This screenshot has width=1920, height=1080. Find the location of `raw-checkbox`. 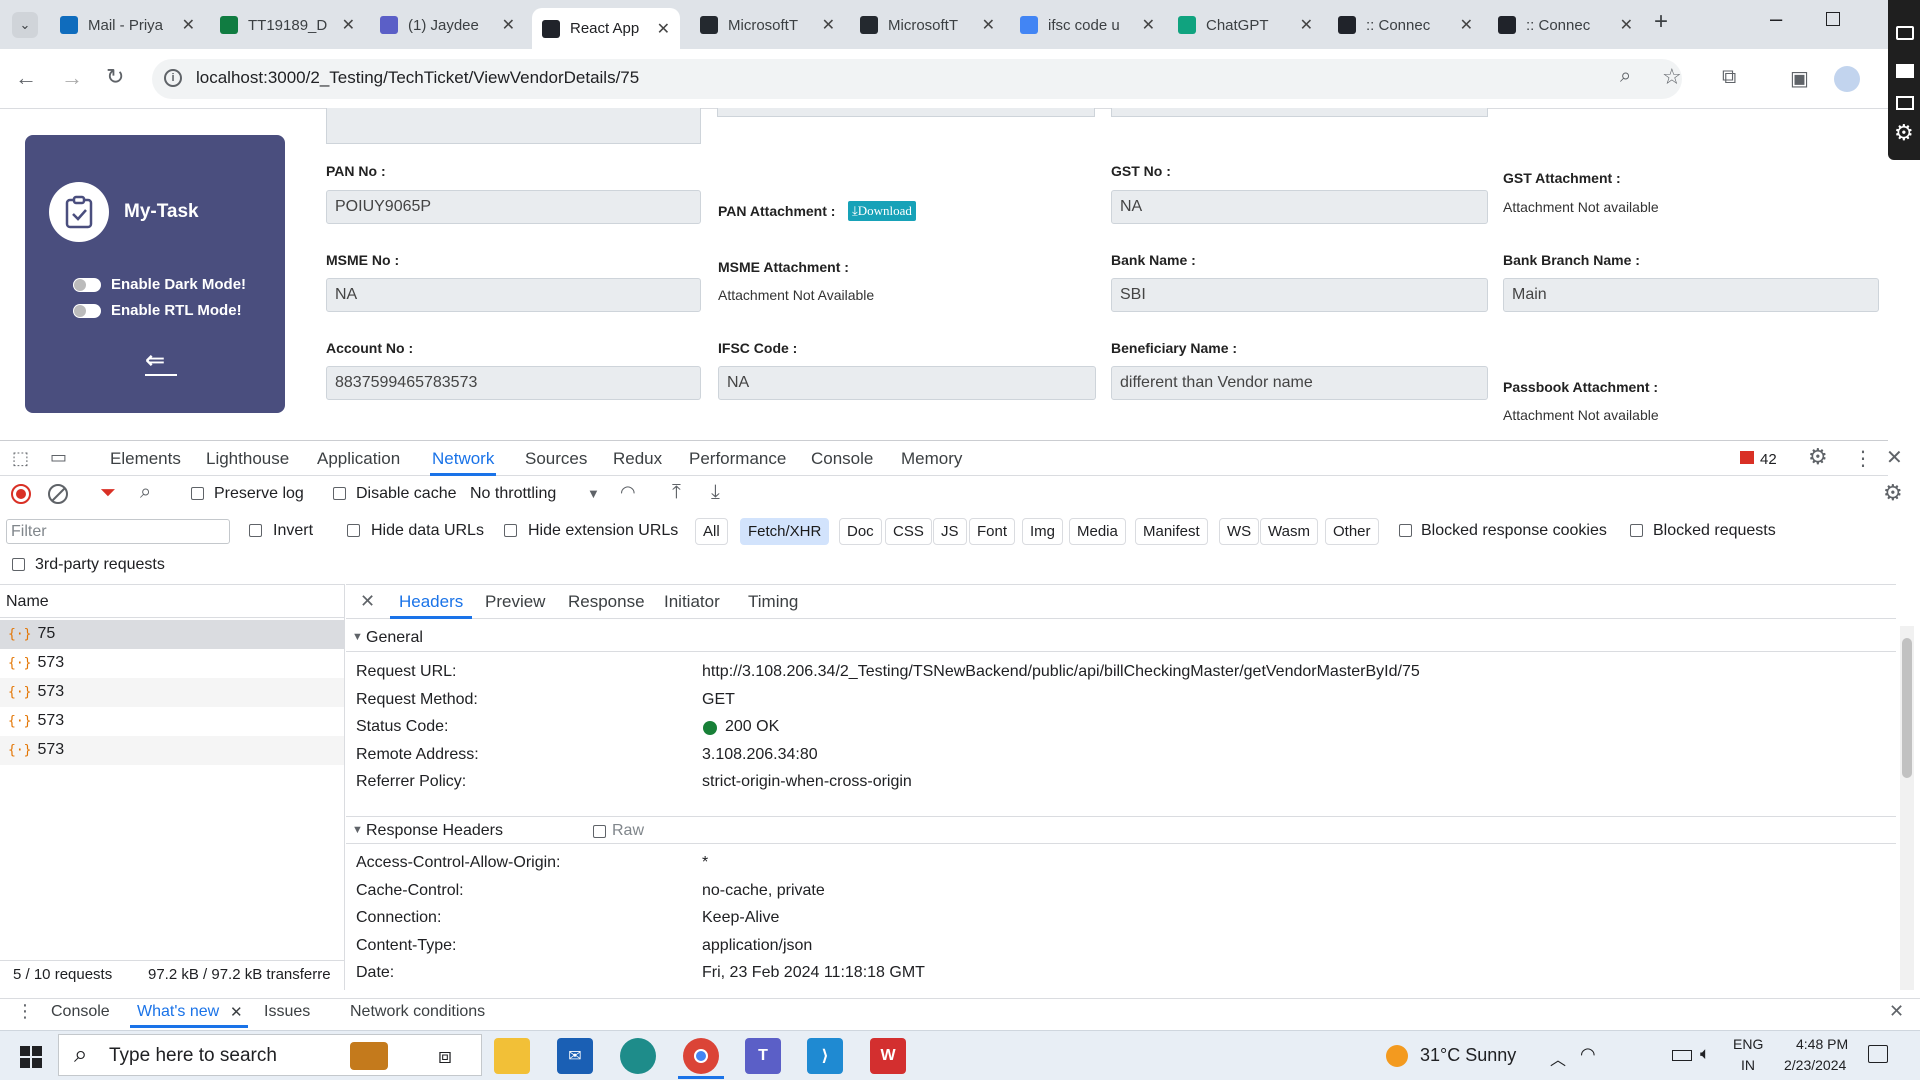

raw-checkbox is located at coordinates (599, 831).